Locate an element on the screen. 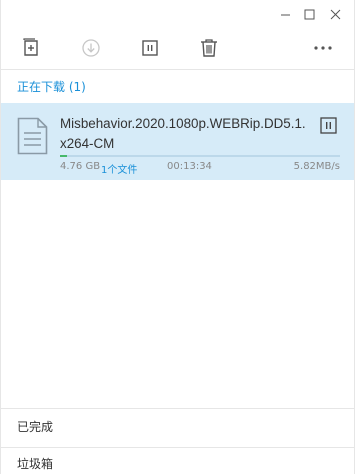 The image size is (355, 474). delete-button is located at coordinates (209, 48).